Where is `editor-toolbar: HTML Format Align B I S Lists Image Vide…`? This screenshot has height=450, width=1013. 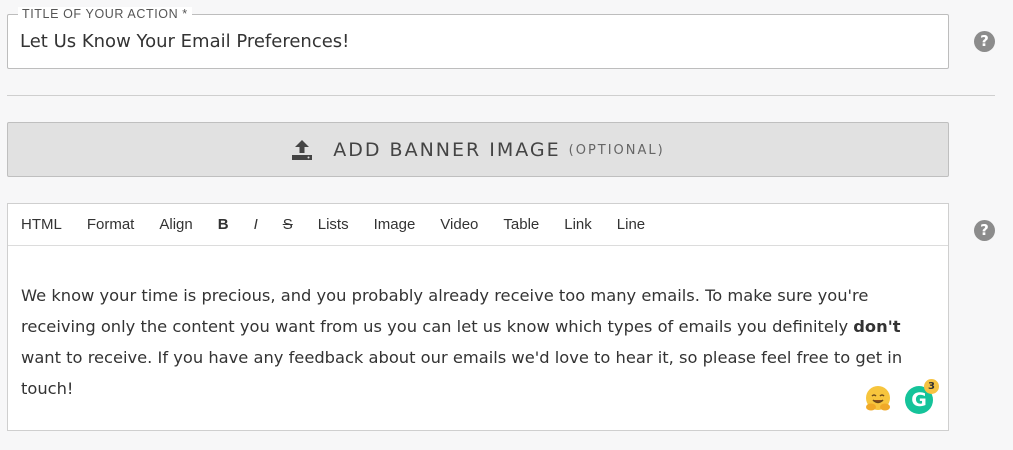
editor-toolbar: HTML Format Align B I S Lists Image Vide… is located at coordinates (478, 225).